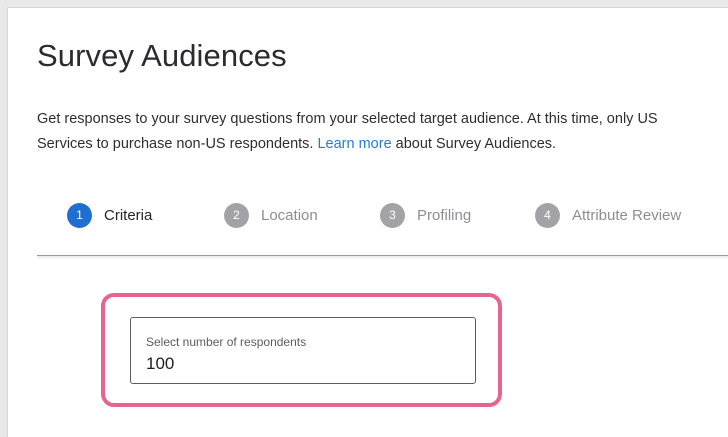  Describe the element at coordinates (177, 144) in the screenshot. I see `description-text-before-link: Services to purchase non-US respondents.` at that location.